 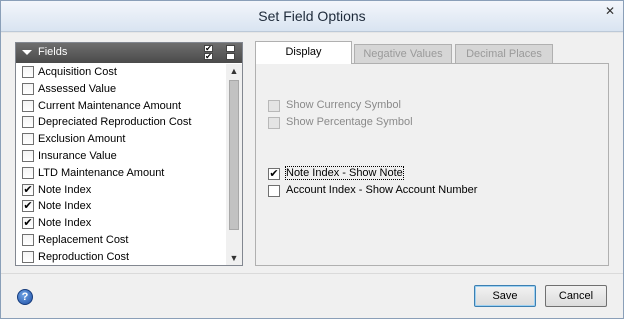 I want to click on options-tabs: Display Negative Values Decimal Places, so click(x=432, y=52).